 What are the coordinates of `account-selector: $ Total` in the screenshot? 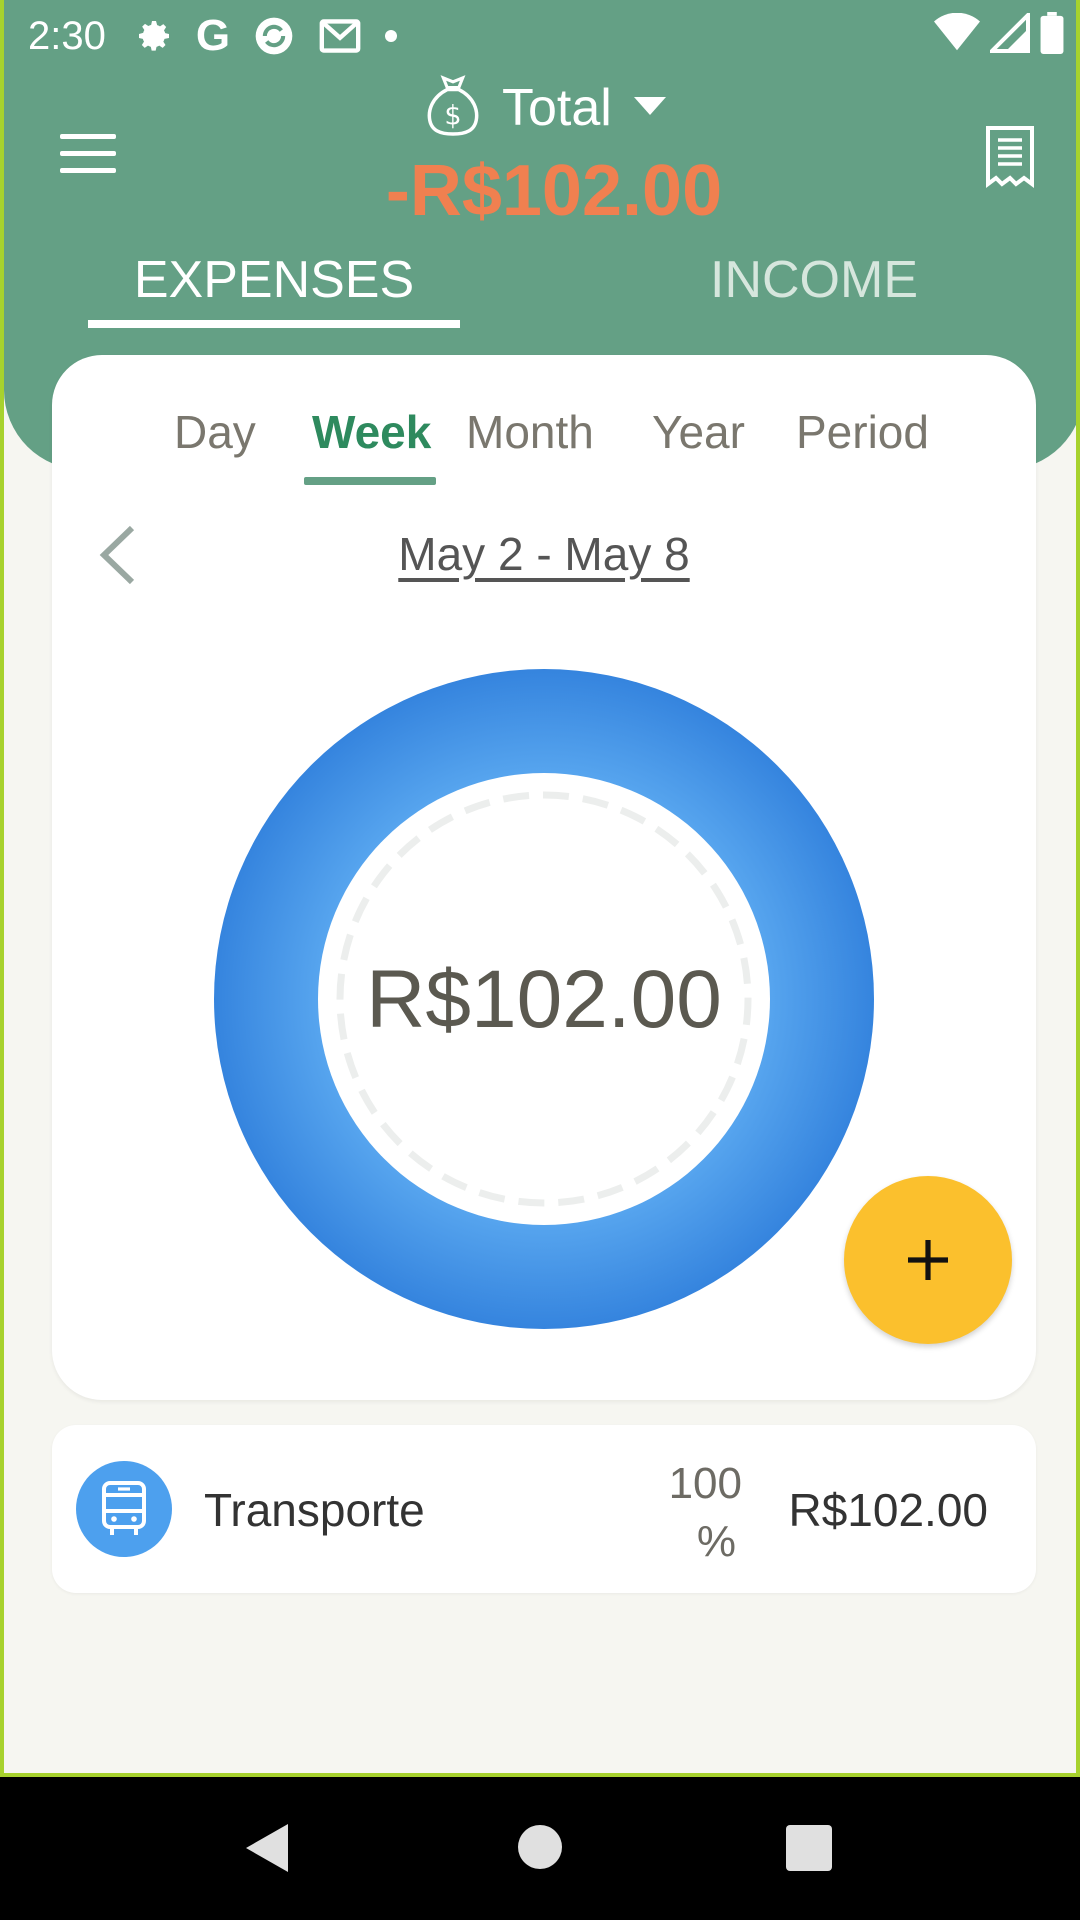 It's located at (546, 107).